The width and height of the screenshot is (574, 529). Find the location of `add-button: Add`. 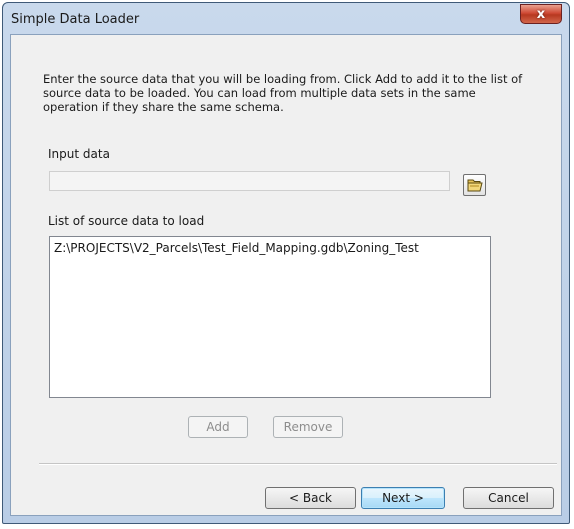

add-button: Add is located at coordinates (218, 427).